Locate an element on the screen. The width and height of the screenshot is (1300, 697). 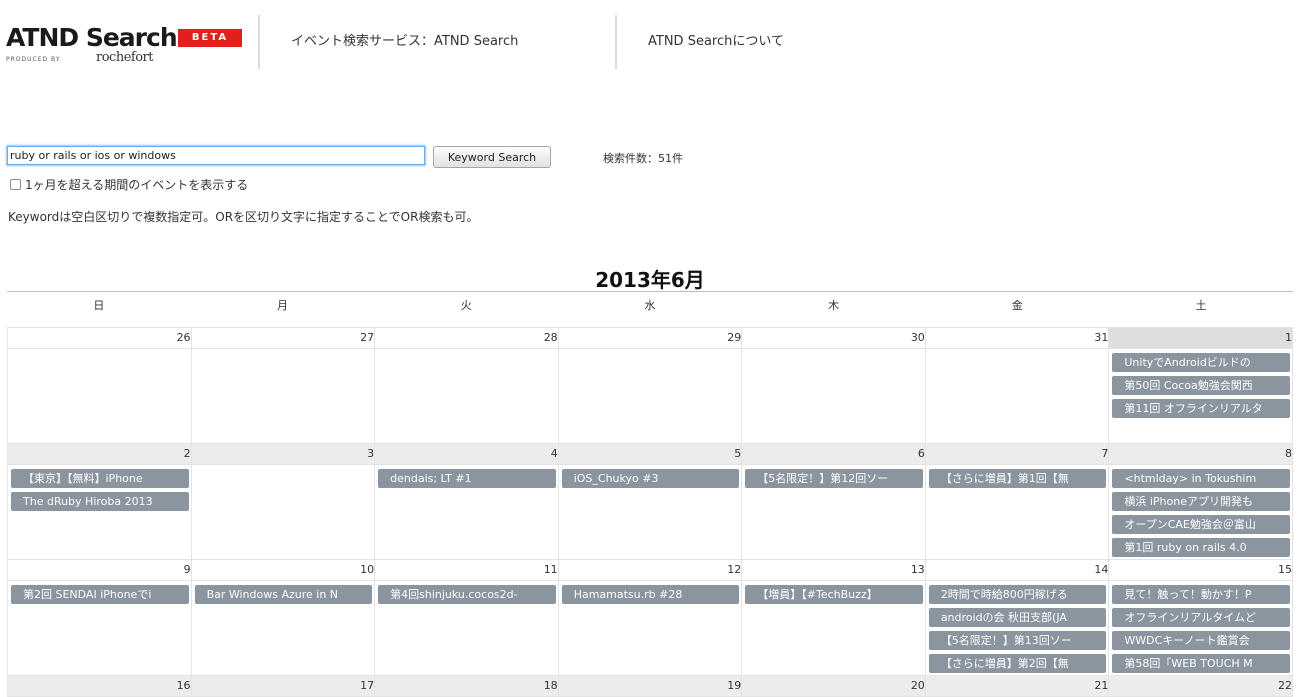
event-link: dendais; LT #1 is located at coordinates (467, 478).